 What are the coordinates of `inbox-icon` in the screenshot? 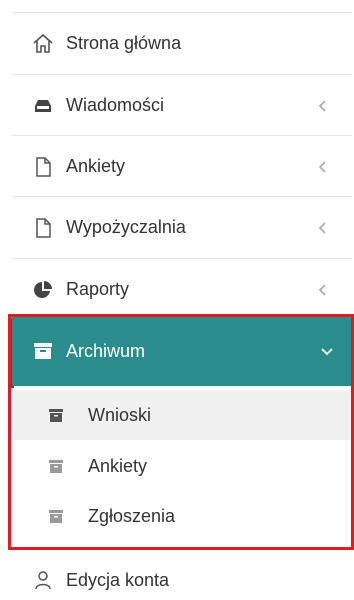 It's located at (43, 106).